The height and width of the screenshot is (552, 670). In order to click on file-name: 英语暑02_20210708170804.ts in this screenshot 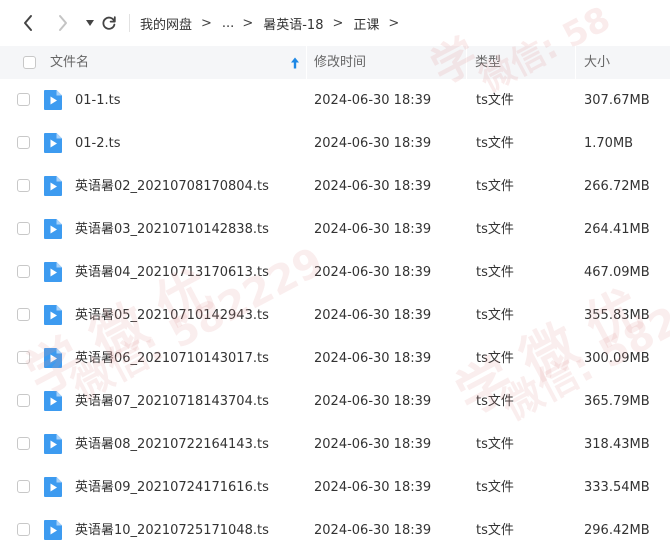, I will do `click(172, 186)`.